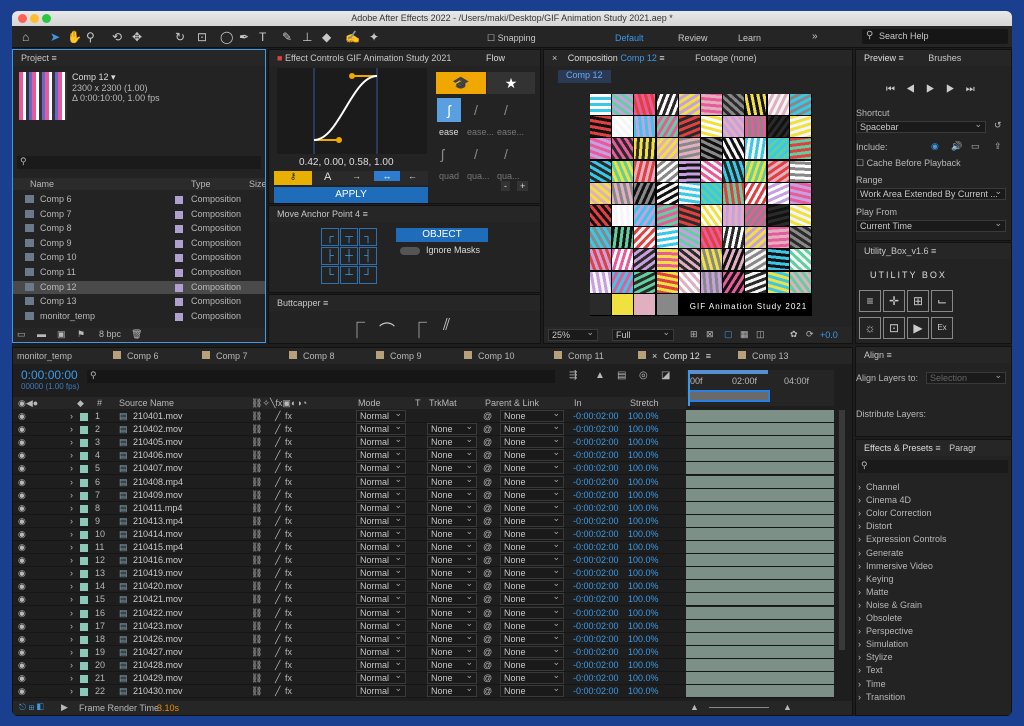 The width and height of the screenshot is (1024, 726). What do you see at coordinates (763, 356) in the screenshot?
I see `timeline-tab: Comp 13` at bounding box center [763, 356].